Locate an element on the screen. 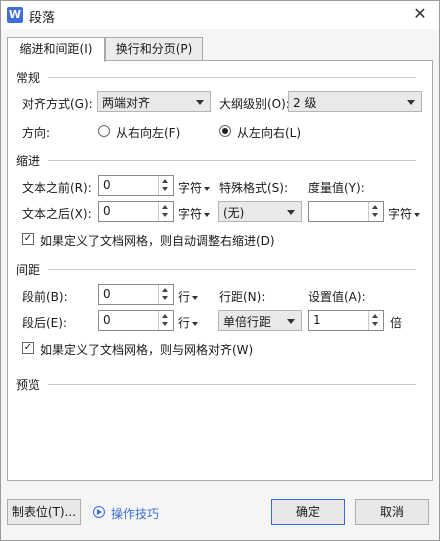 This screenshot has width=440, height=541. section-spacing: 间距 is located at coordinates (31, 269).